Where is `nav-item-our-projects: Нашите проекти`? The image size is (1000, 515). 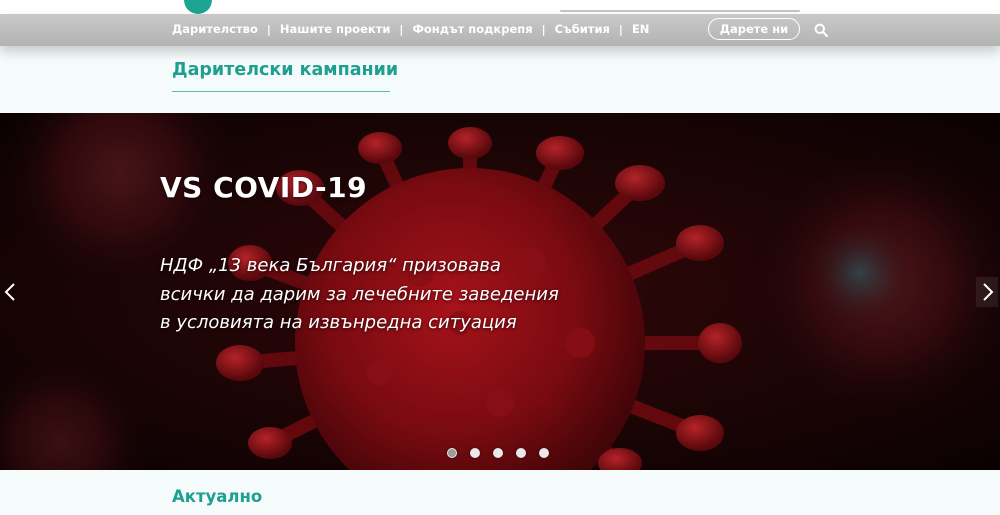
nav-item-our-projects: Нашите проекти is located at coordinates (335, 29).